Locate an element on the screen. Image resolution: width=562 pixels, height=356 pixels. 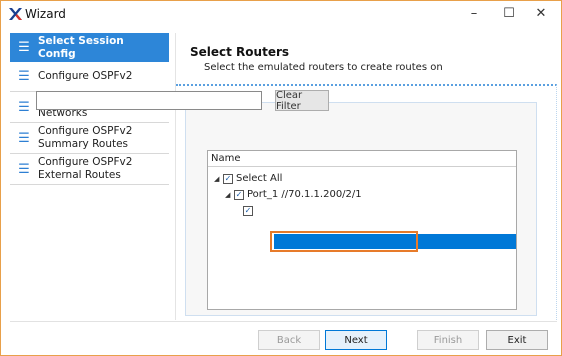
port-checkbox: ✓ is located at coordinates (239, 194).